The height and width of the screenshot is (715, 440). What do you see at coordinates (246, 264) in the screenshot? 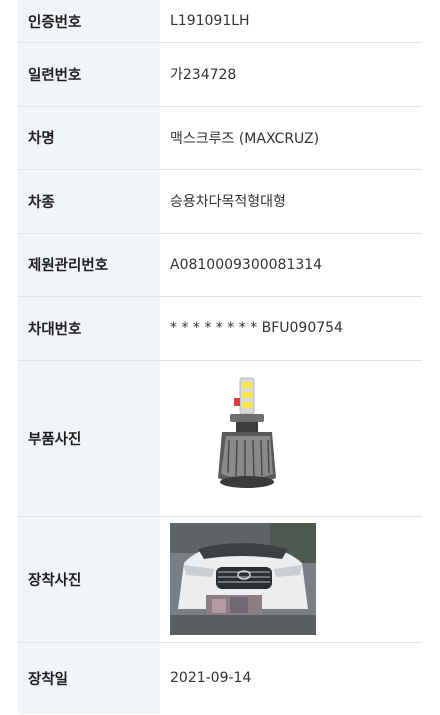
I see `spec-number-value: A0810009300081314` at bounding box center [246, 264].